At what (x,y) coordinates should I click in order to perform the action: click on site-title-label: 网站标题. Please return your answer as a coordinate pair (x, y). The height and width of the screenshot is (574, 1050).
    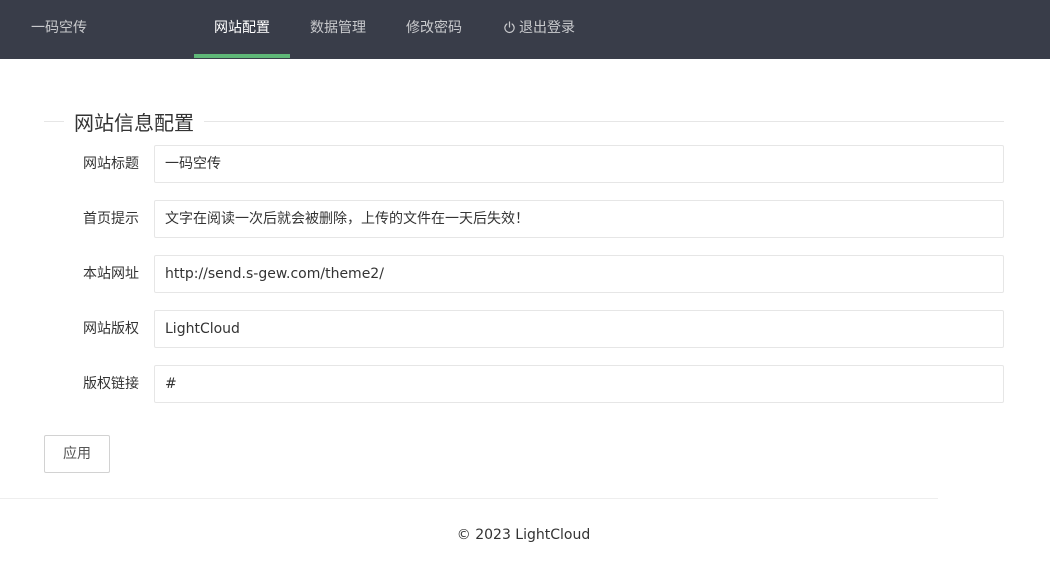
    Looking at the image, I should click on (111, 164).